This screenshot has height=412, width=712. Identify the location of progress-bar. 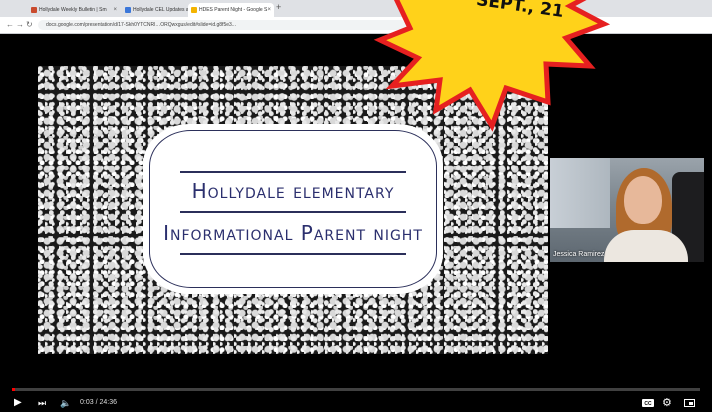
(356, 389).